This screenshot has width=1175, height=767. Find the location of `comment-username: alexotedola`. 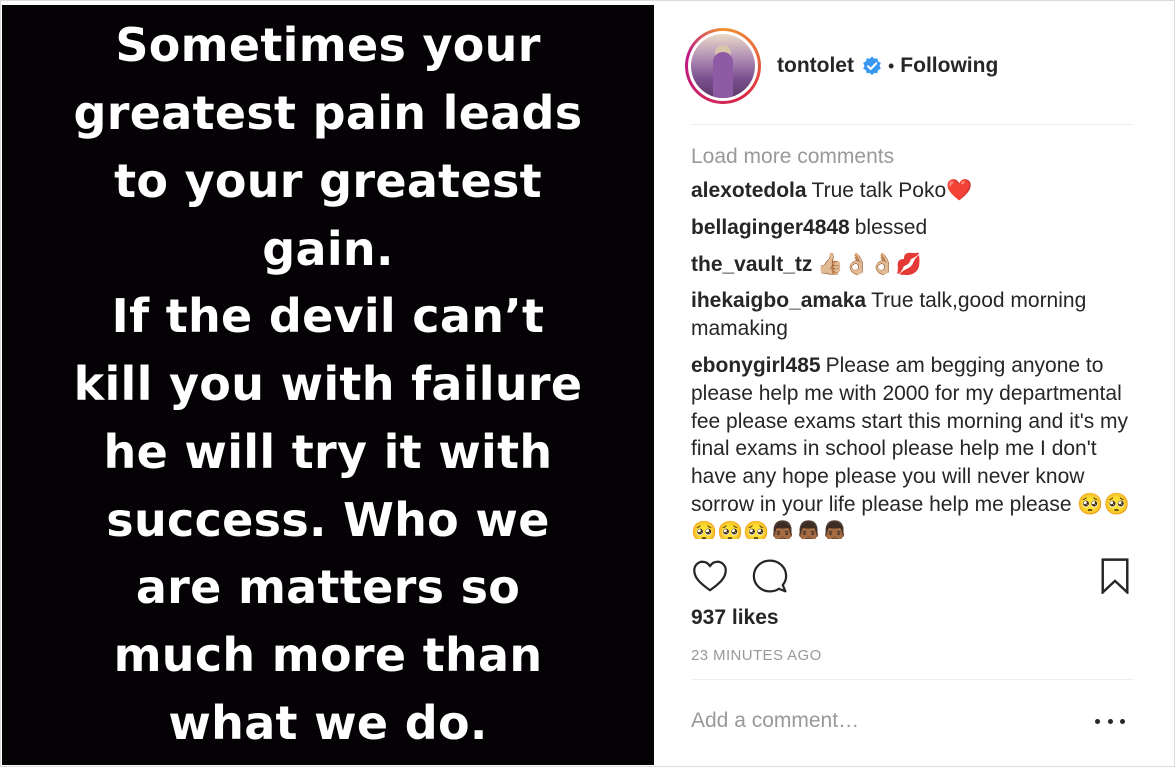

comment-username: alexotedola is located at coordinates (749, 190).